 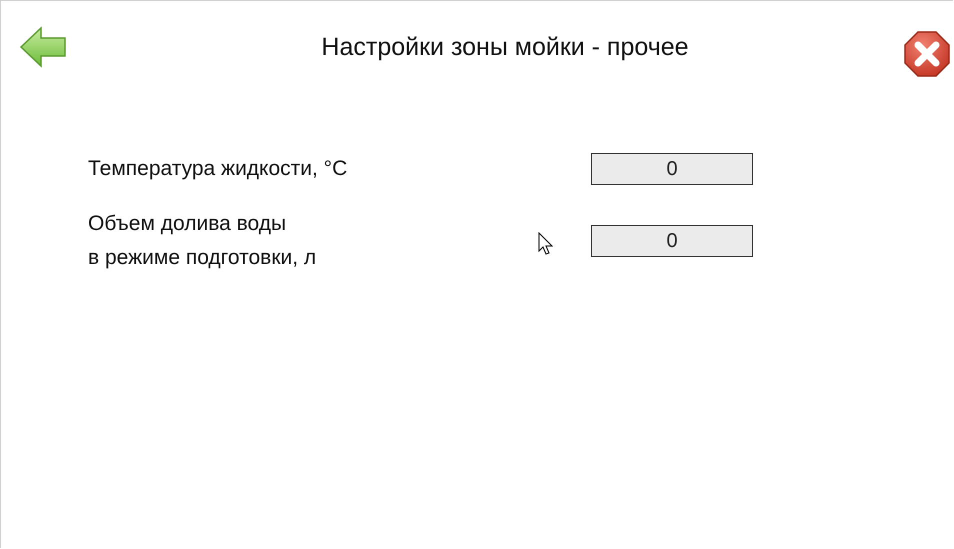 I want to click on setting-label: Температура жидкости, °С, so click(x=218, y=169).